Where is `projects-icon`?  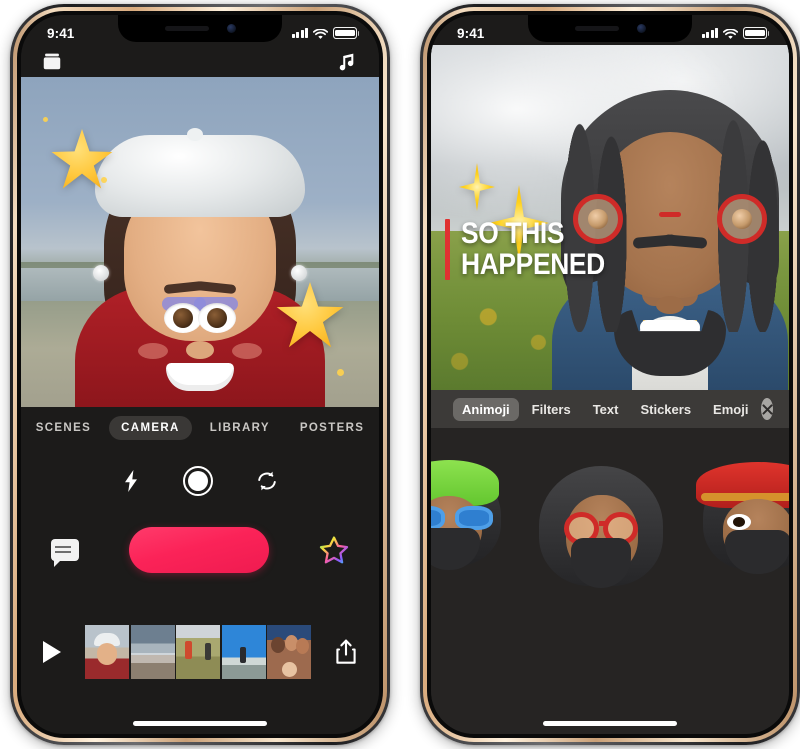
projects-icon is located at coordinates (52, 61).